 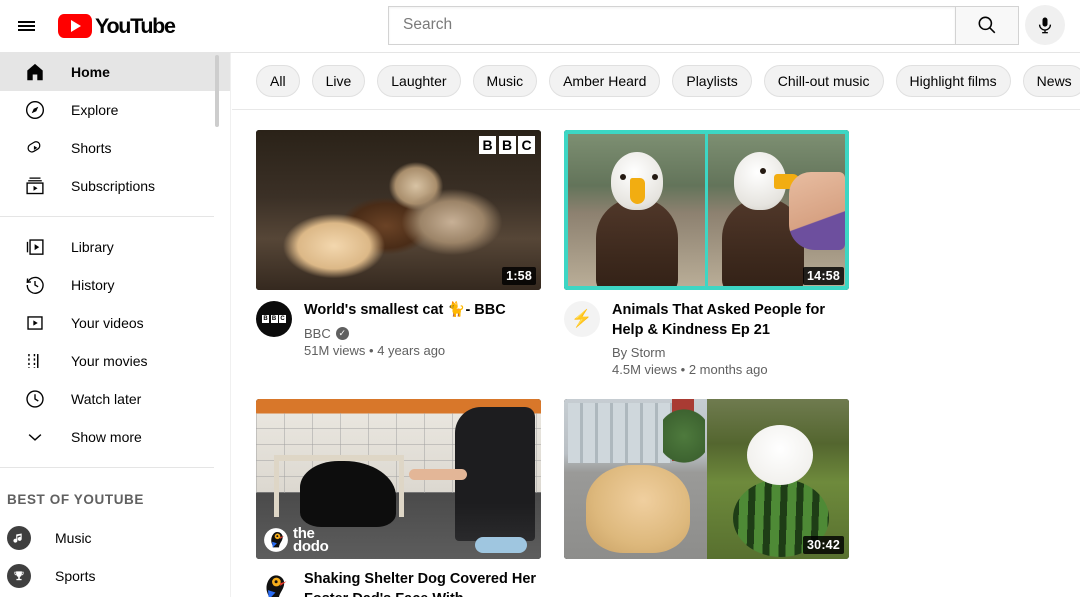 I want to click on subscriptions-icon, so click(x=35, y=186).